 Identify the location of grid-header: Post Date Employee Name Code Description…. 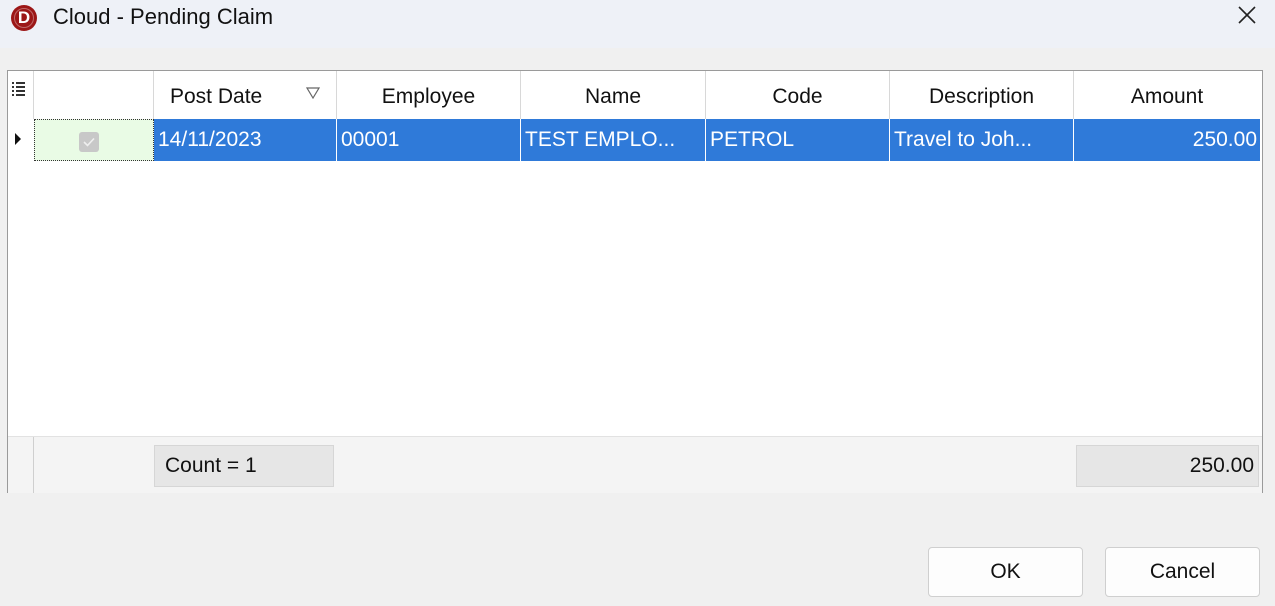
(635, 95).